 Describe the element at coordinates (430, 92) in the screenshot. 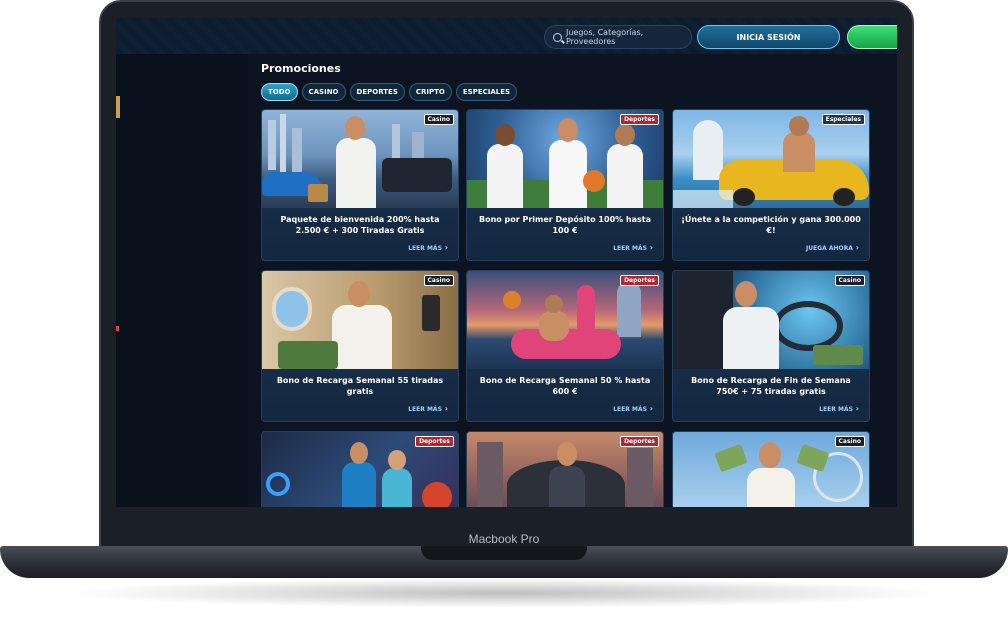

I see `filter-tab-cripto: CRIPTO` at that location.